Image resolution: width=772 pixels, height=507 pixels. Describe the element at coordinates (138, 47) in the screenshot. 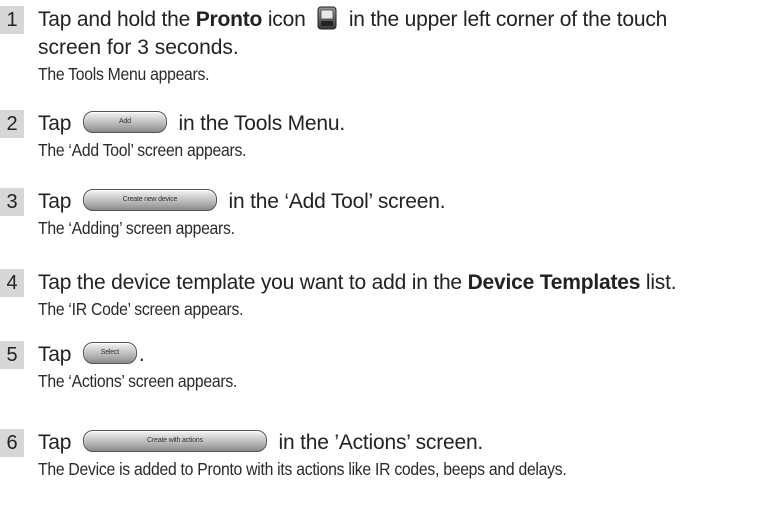

I see `step-instruction-continued: screen for 3 seconds.` at that location.